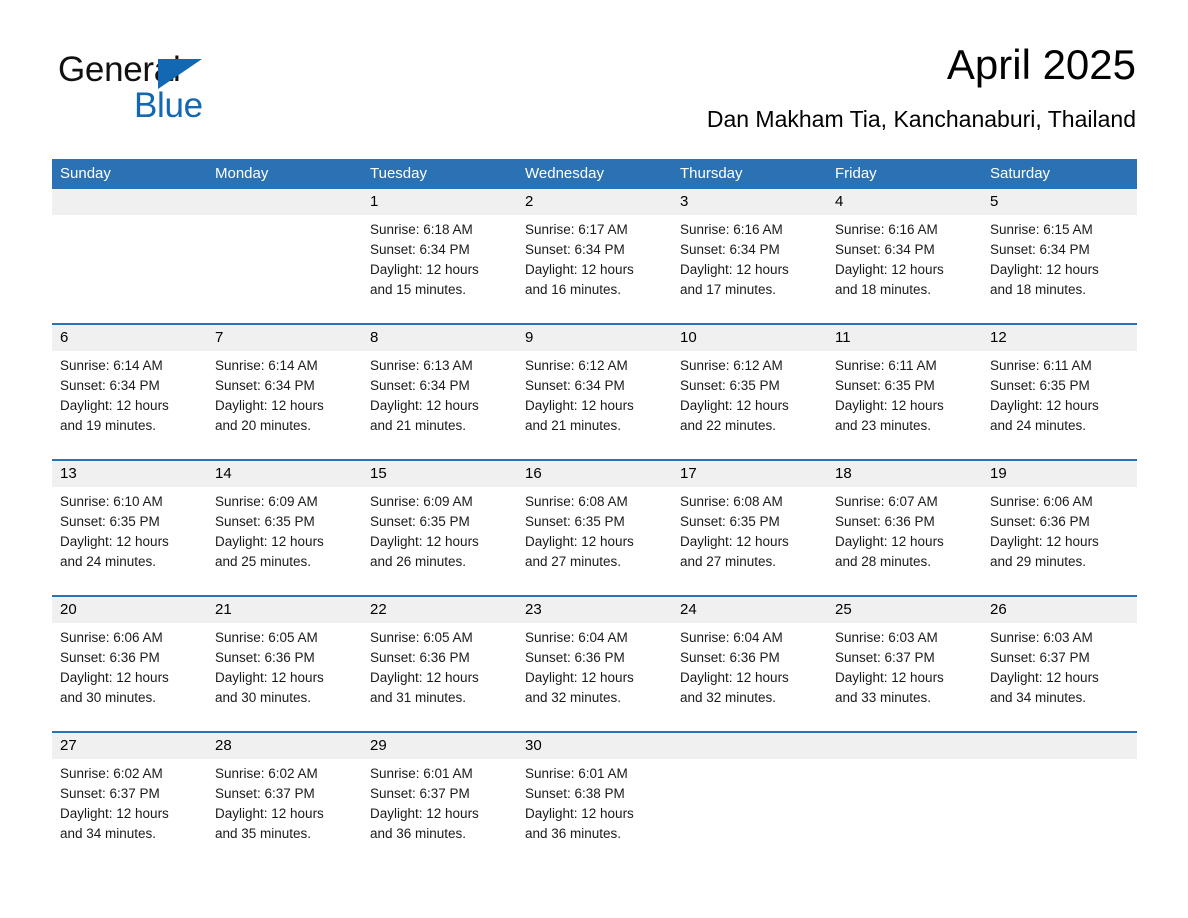 This screenshot has width=1188, height=918. Describe the element at coordinates (904, 473) in the screenshot. I see `day-number-18: 18` at that location.